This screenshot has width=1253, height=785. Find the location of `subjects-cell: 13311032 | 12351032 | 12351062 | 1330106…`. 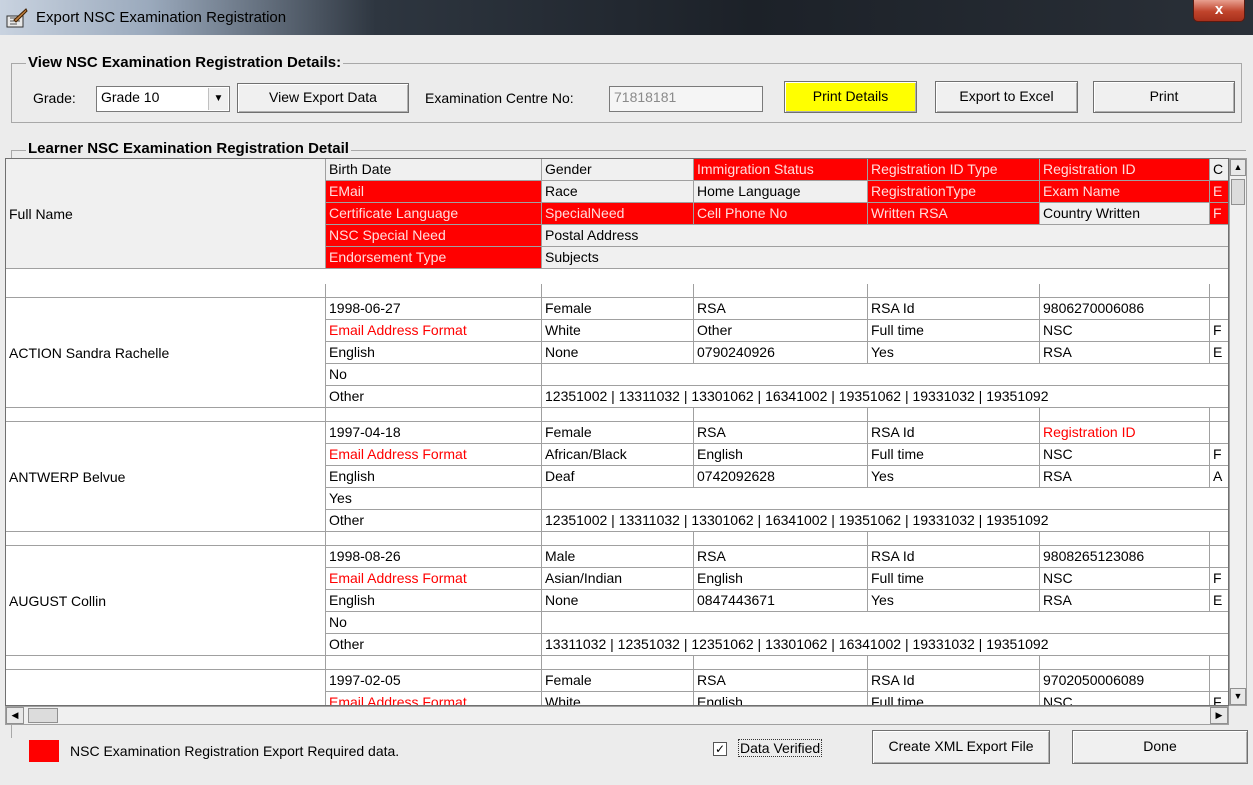

subjects-cell: 13311032 | 12351032 | 12351062 | 1330106… is located at coordinates (885, 645).